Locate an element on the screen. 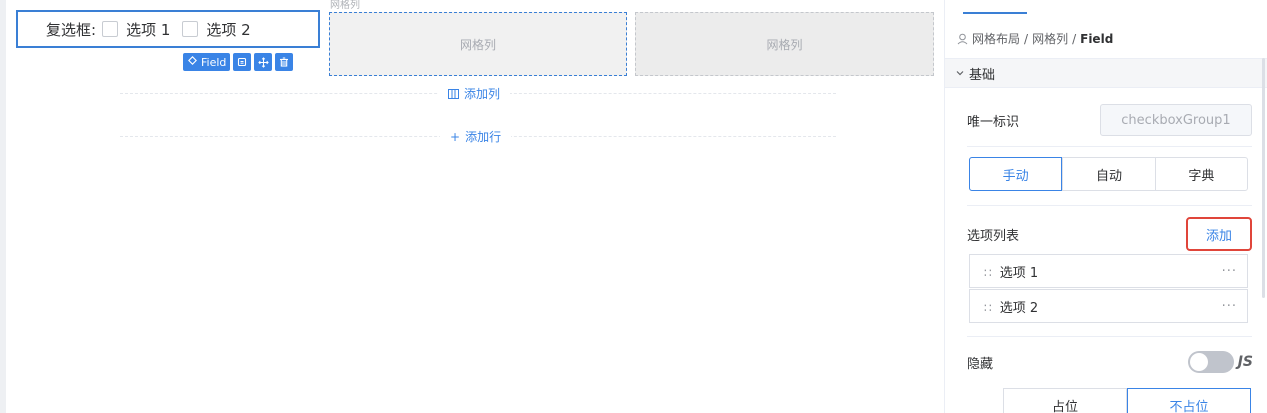 The width and height of the screenshot is (1267, 413). options-list-row: 选项列表 添加 is located at coordinates (1109, 234).